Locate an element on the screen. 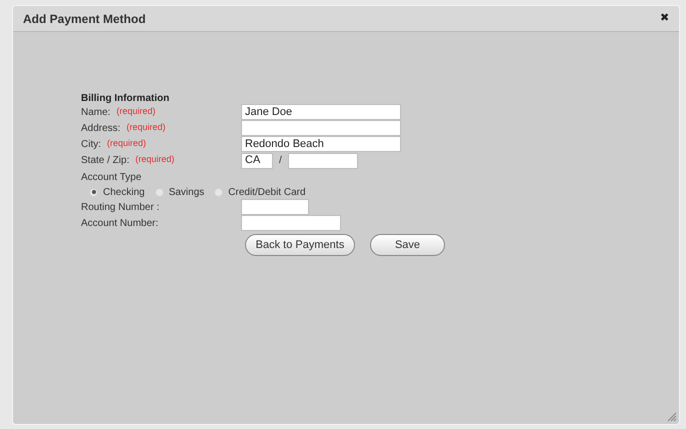 The image size is (686, 429). section-title: Billing Information is located at coordinates (125, 98).